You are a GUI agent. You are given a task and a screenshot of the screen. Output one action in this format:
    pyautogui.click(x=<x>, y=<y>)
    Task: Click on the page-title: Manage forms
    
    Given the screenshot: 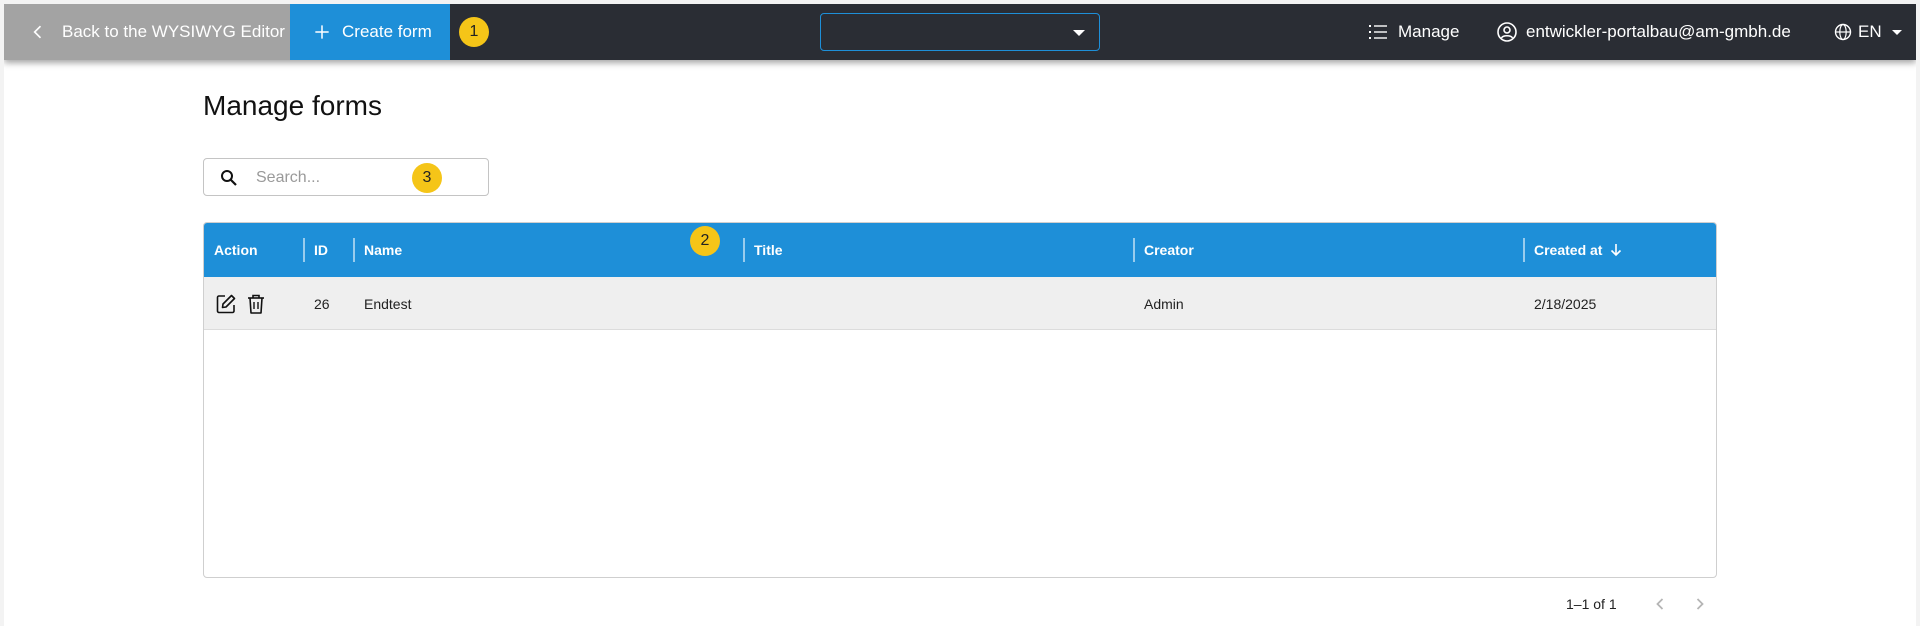 What is the action you would take?
    pyautogui.click(x=292, y=105)
    